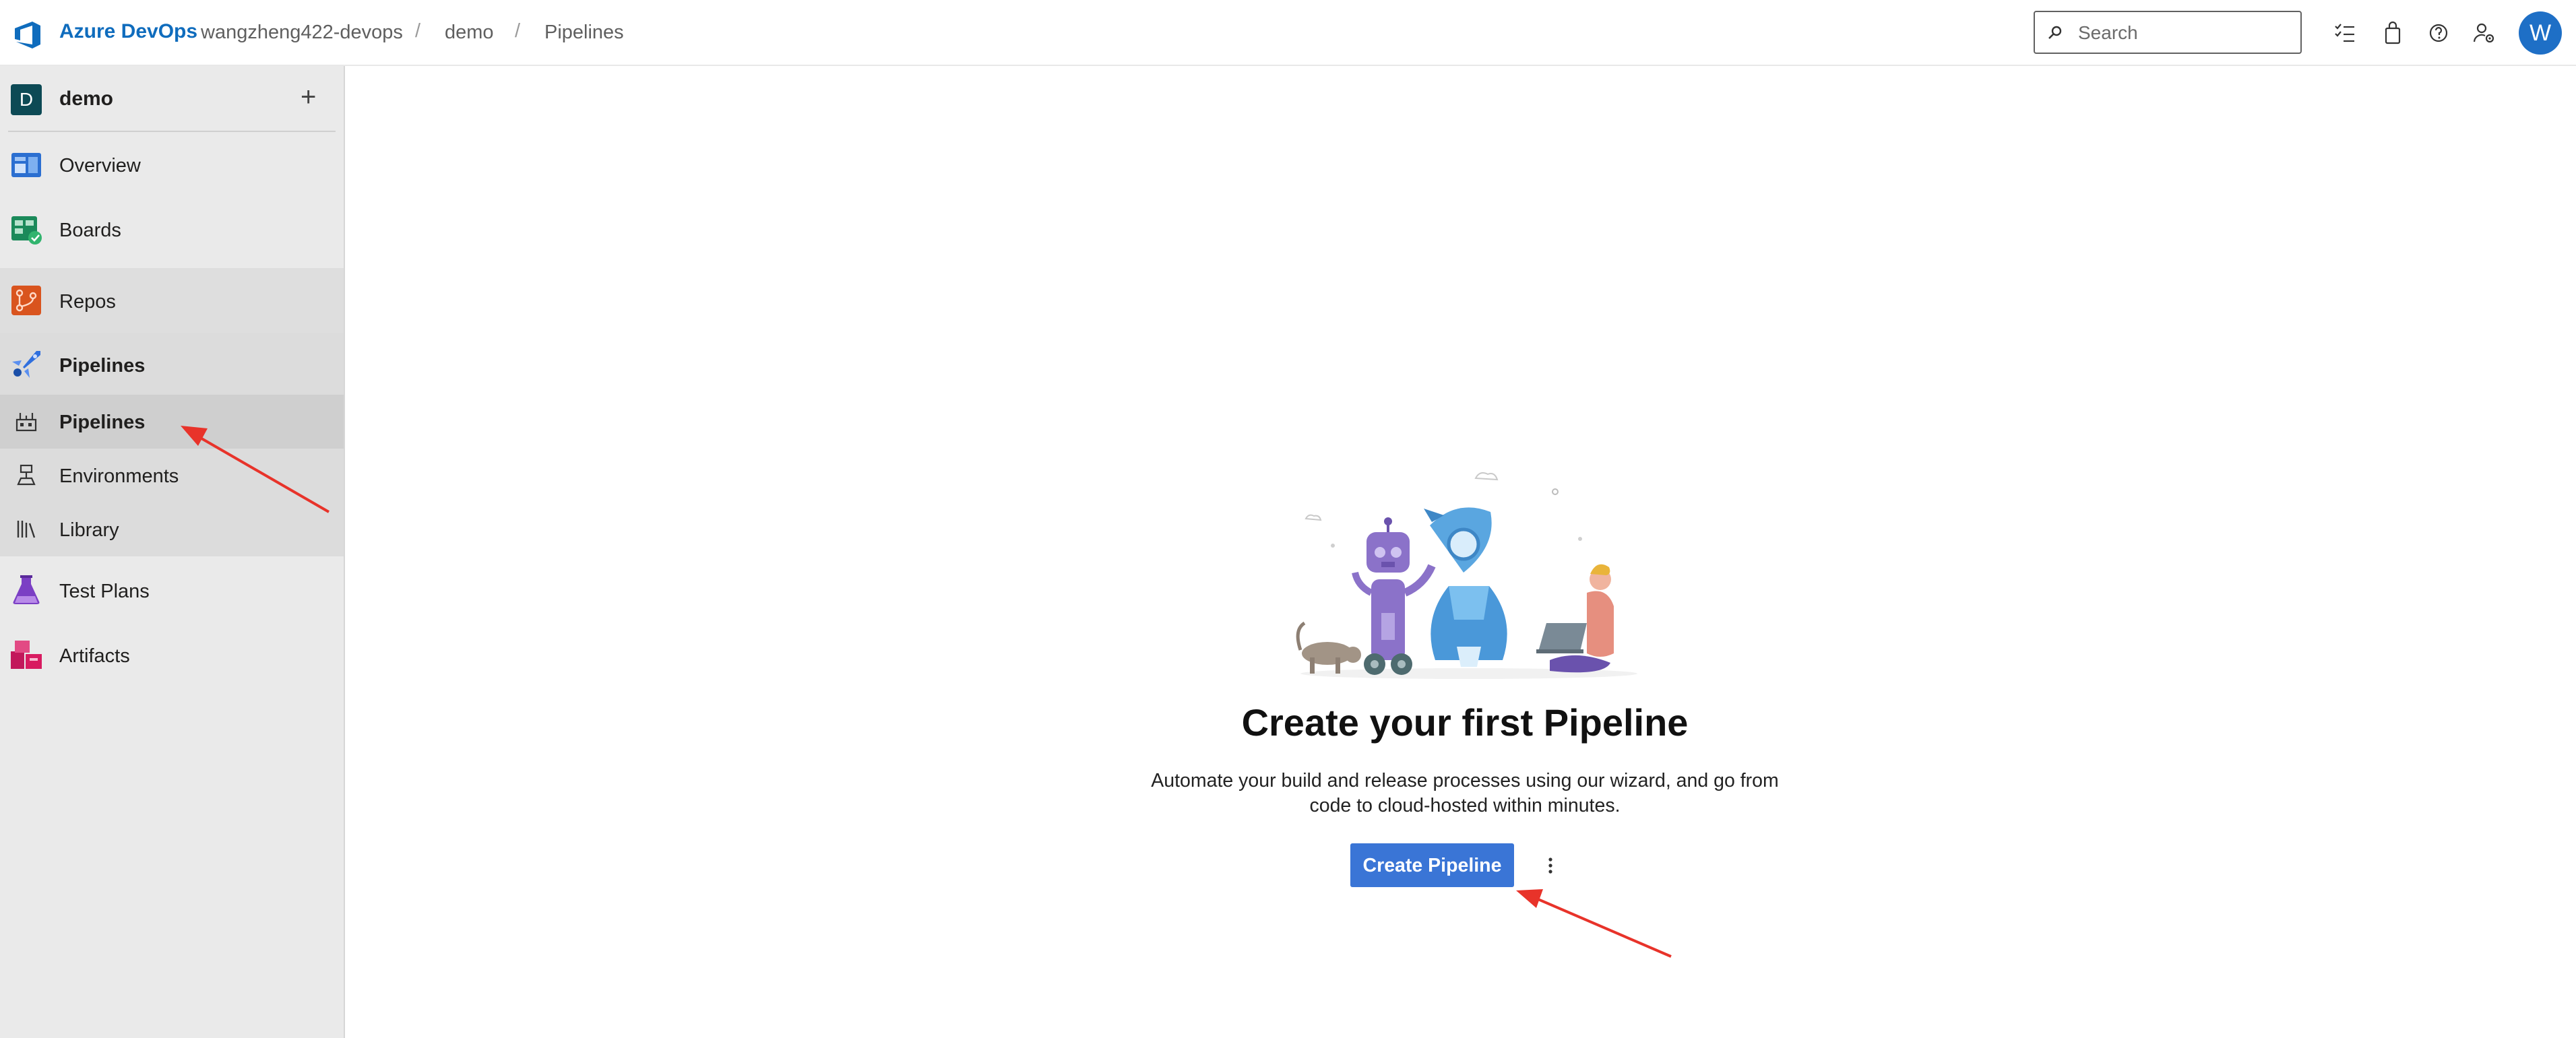 Image resolution: width=2576 pixels, height=1038 pixels. What do you see at coordinates (302, 33) in the screenshot?
I see `breadcrumb-organization: wangzheng422-devops` at bounding box center [302, 33].